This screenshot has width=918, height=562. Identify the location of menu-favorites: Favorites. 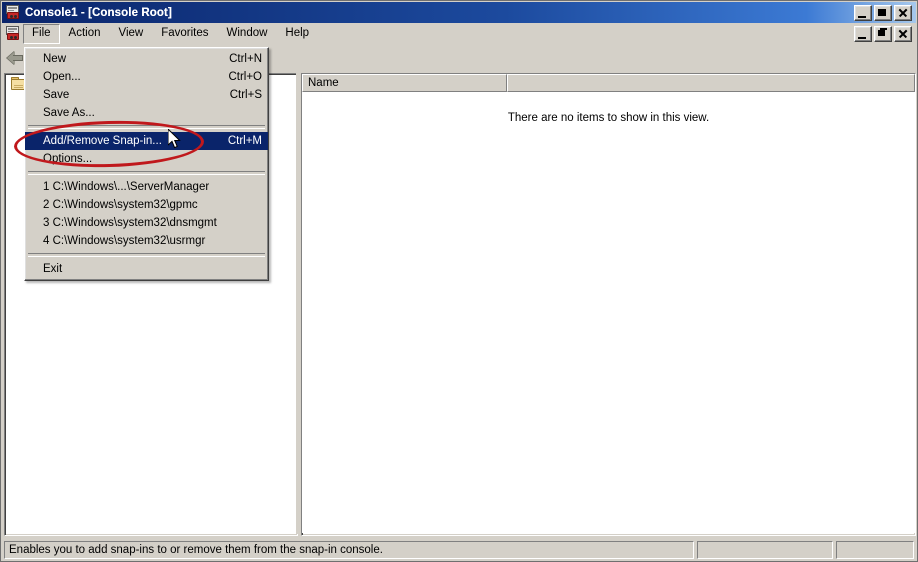
(184, 34).